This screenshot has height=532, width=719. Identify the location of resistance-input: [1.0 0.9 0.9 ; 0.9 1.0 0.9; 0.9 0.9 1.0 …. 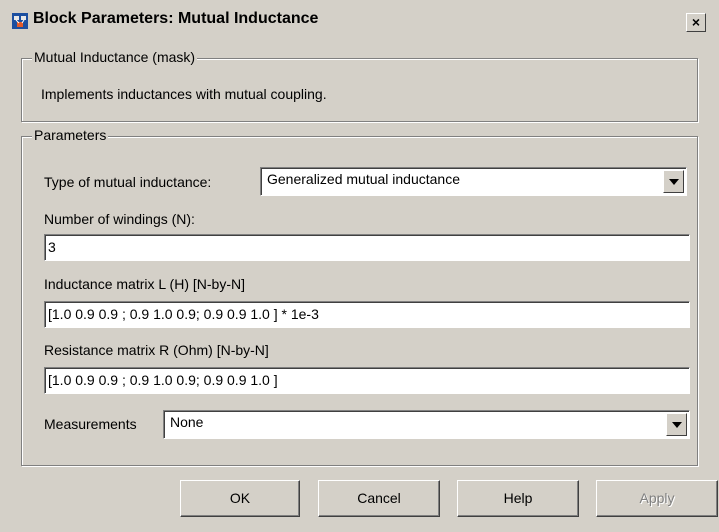
(367, 380).